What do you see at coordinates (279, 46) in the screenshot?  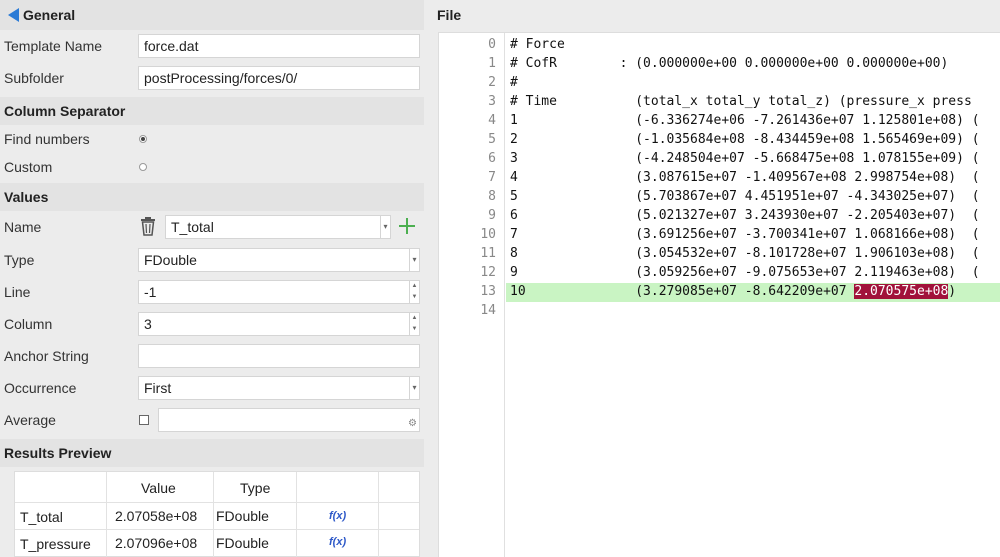 I see `template-name-field: force.dat` at bounding box center [279, 46].